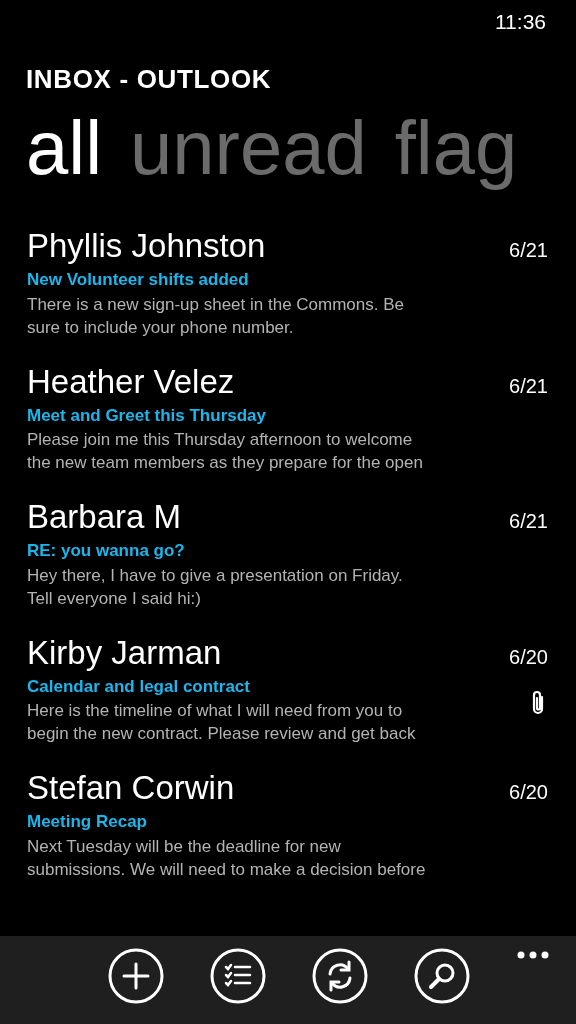  Describe the element at coordinates (257, 652) in the screenshot. I see `sender-name: Kirby Jarman` at that location.